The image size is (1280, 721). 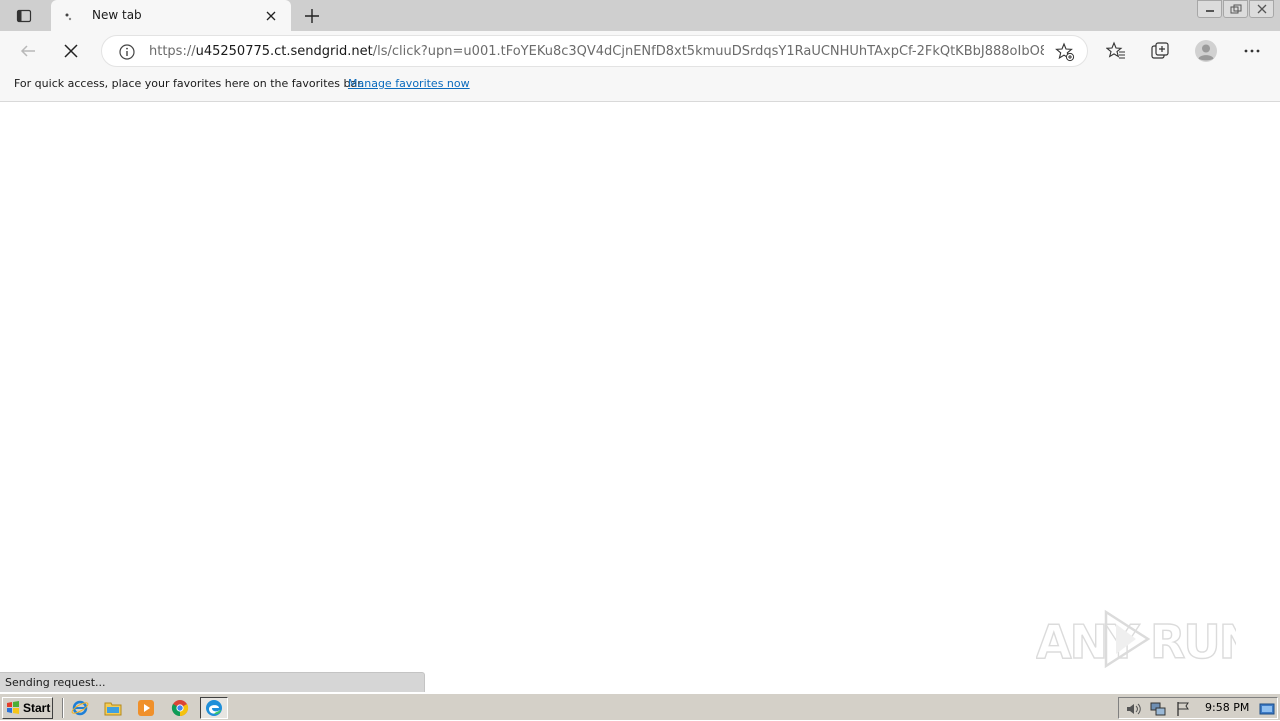 What do you see at coordinates (1146, 639) in the screenshot?
I see `anyrun-watermark: ANY RUN` at bounding box center [1146, 639].